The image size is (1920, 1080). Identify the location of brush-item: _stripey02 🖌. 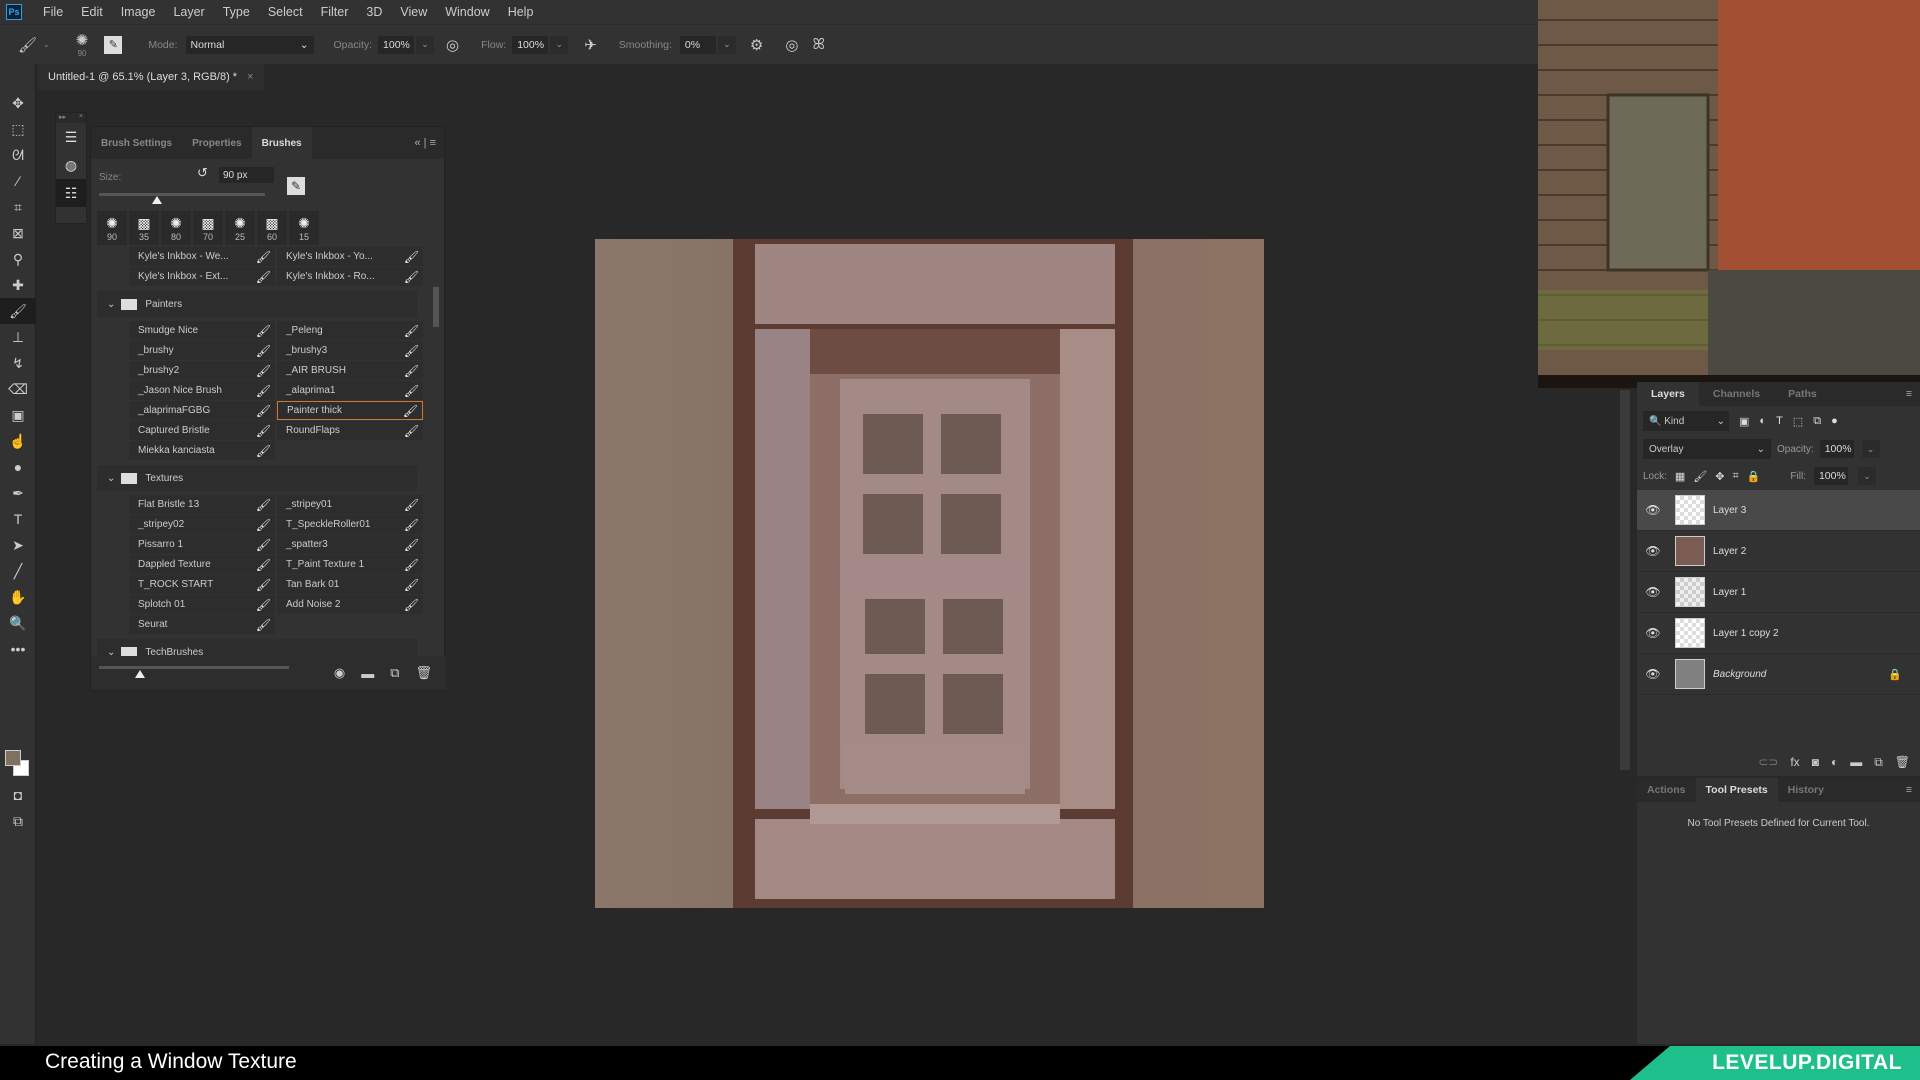
(202, 524).